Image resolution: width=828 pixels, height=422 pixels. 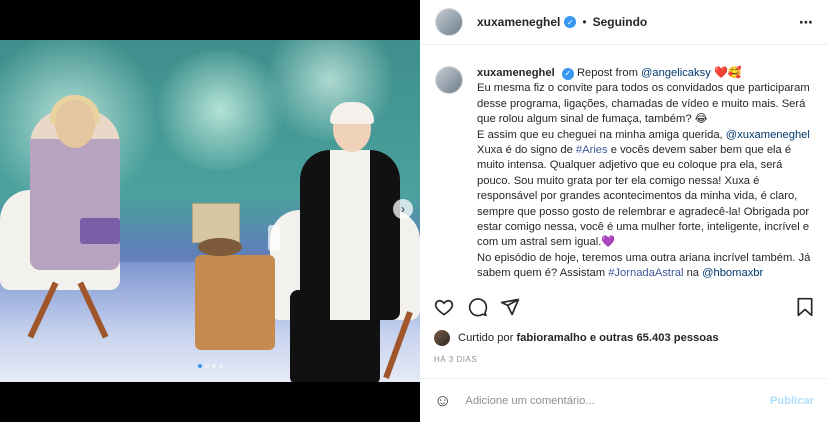 What do you see at coordinates (806, 22) in the screenshot?
I see `more-options-icon: ⋯` at bounding box center [806, 22].